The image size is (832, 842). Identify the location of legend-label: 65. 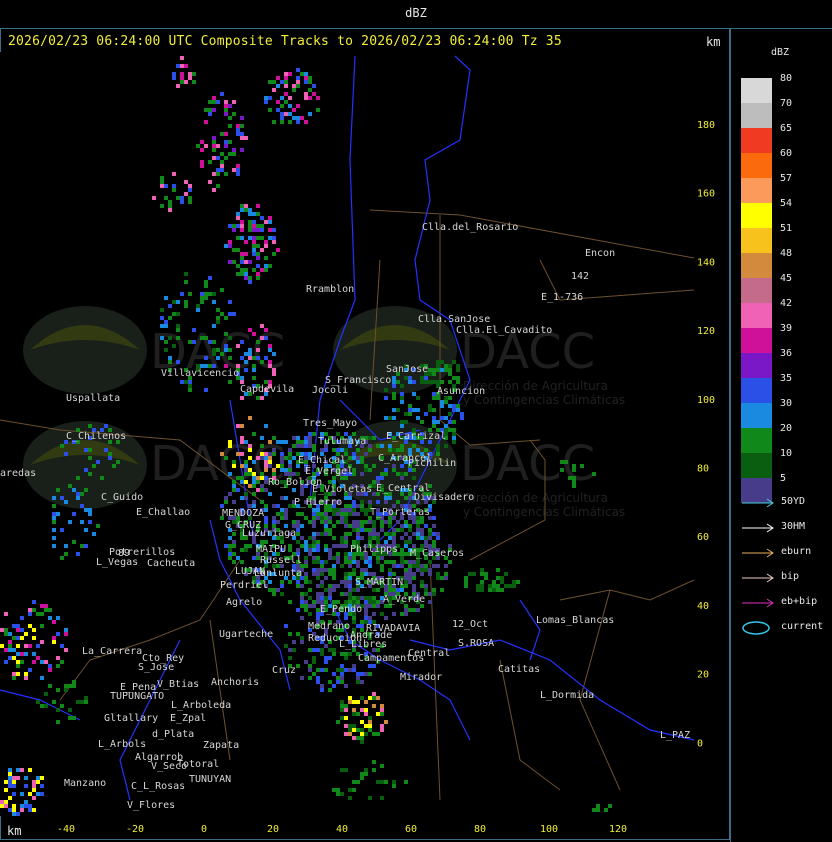
(786, 128).